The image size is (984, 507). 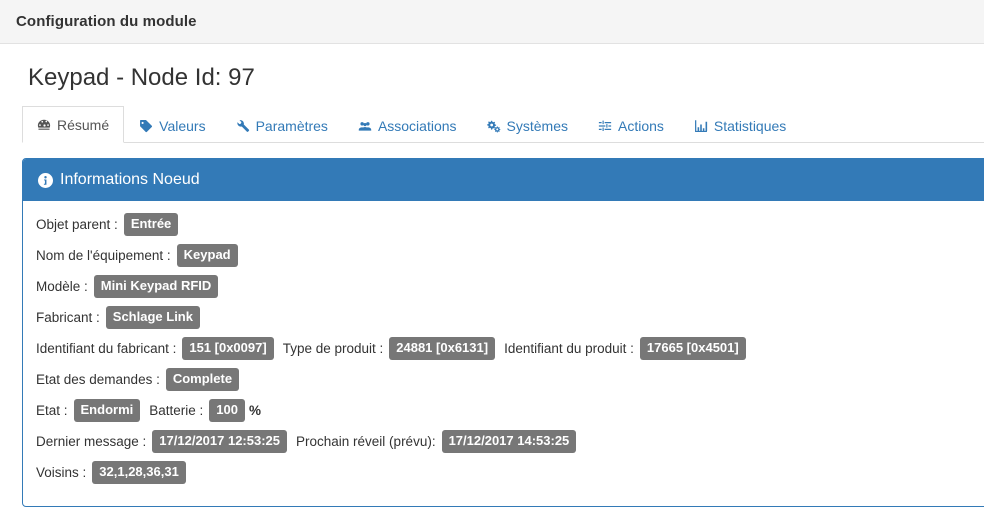 What do you see at coordinates (176, 410) in the screenshot?
I see `info-label: Batterie :` at bounding box center [176, 410].